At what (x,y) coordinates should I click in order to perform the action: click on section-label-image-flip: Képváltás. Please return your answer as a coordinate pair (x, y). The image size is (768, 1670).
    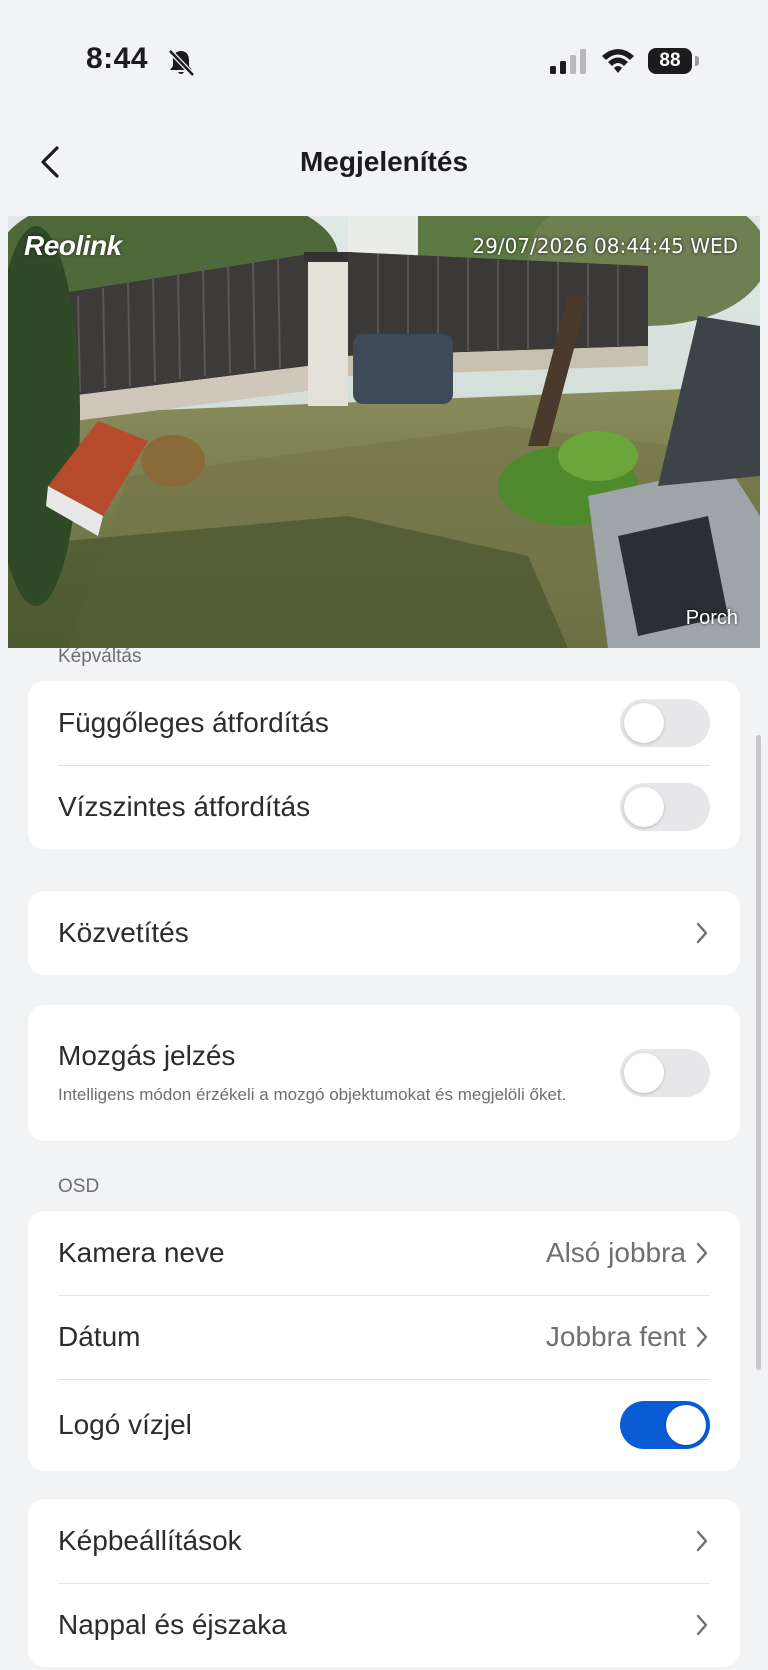
    Looking at the image, I should click on (100, 656).